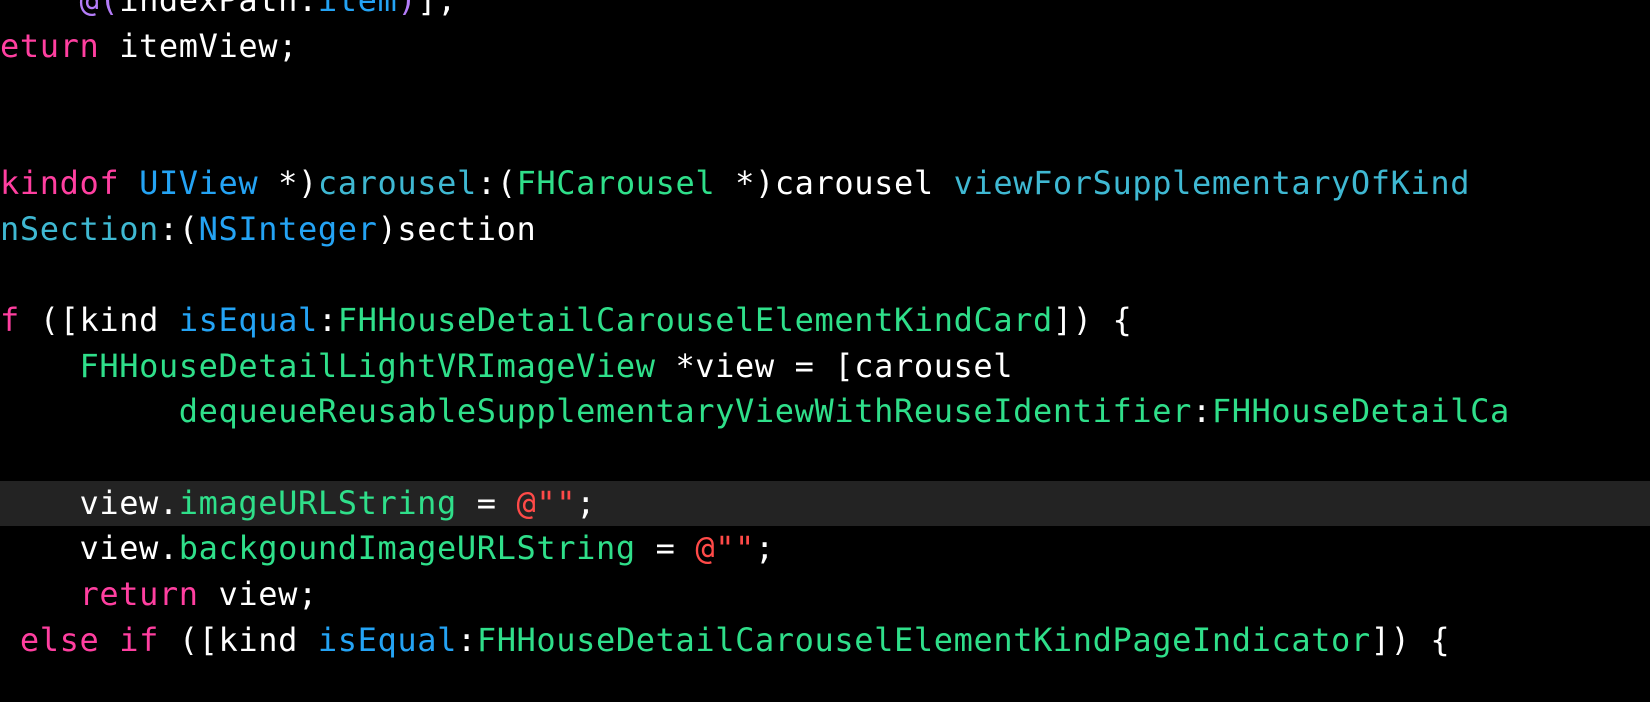 The height and width of the screenshot is (702, 1650). I want to click on code-line: @(indexPath.item)];, so click(825, 12).